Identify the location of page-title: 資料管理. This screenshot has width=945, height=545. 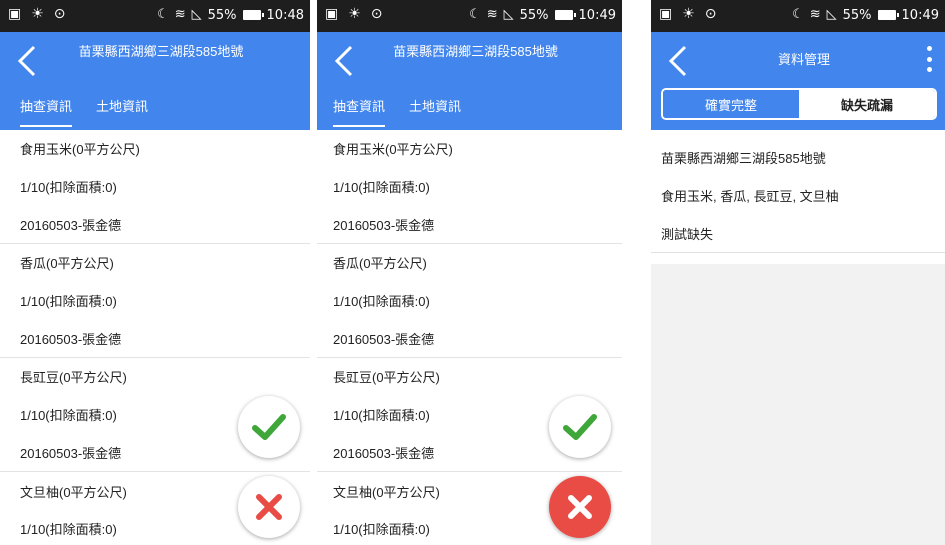
(803, 59).